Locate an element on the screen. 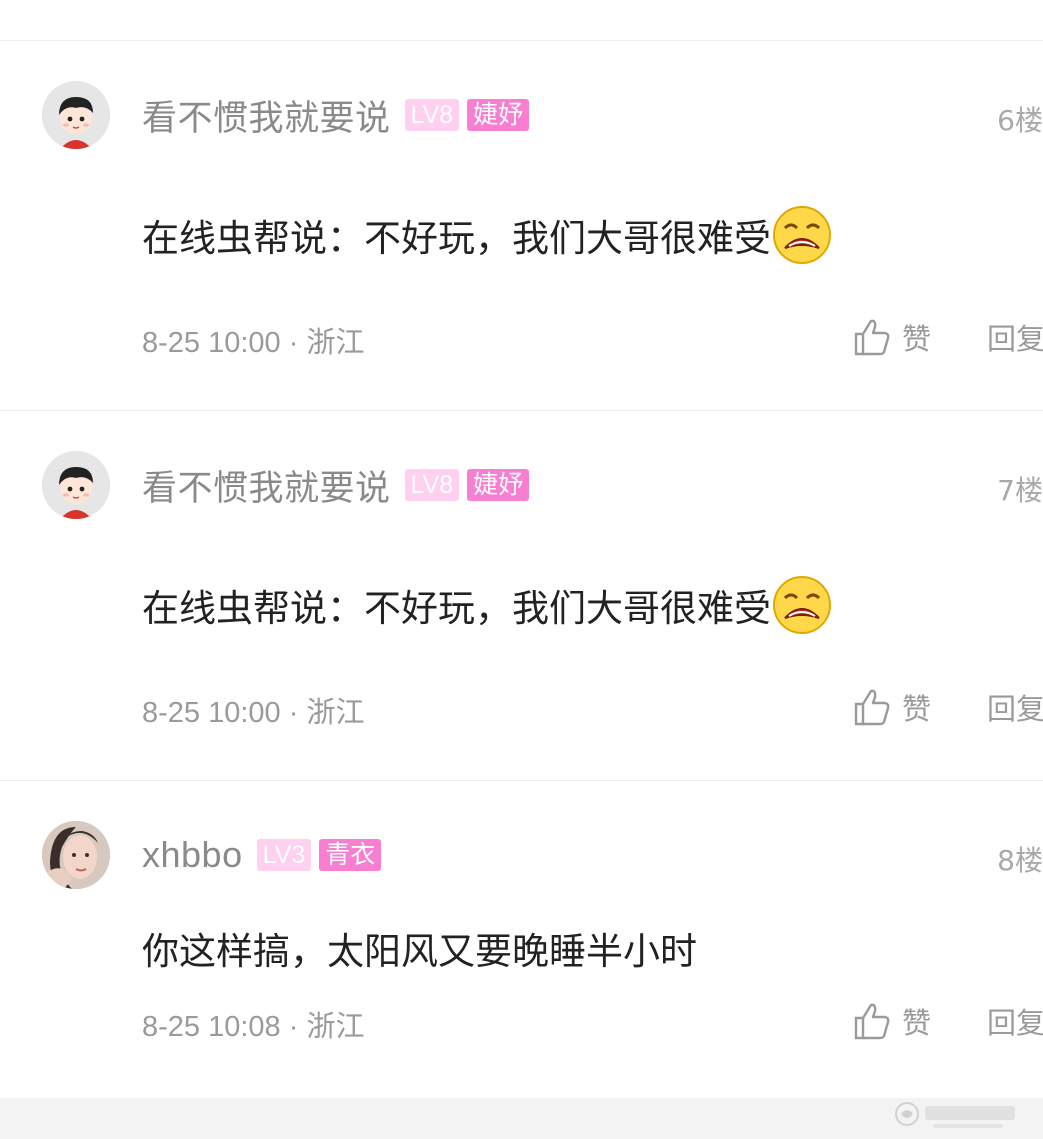  footer-bar is located at coordinates (521, 1118).